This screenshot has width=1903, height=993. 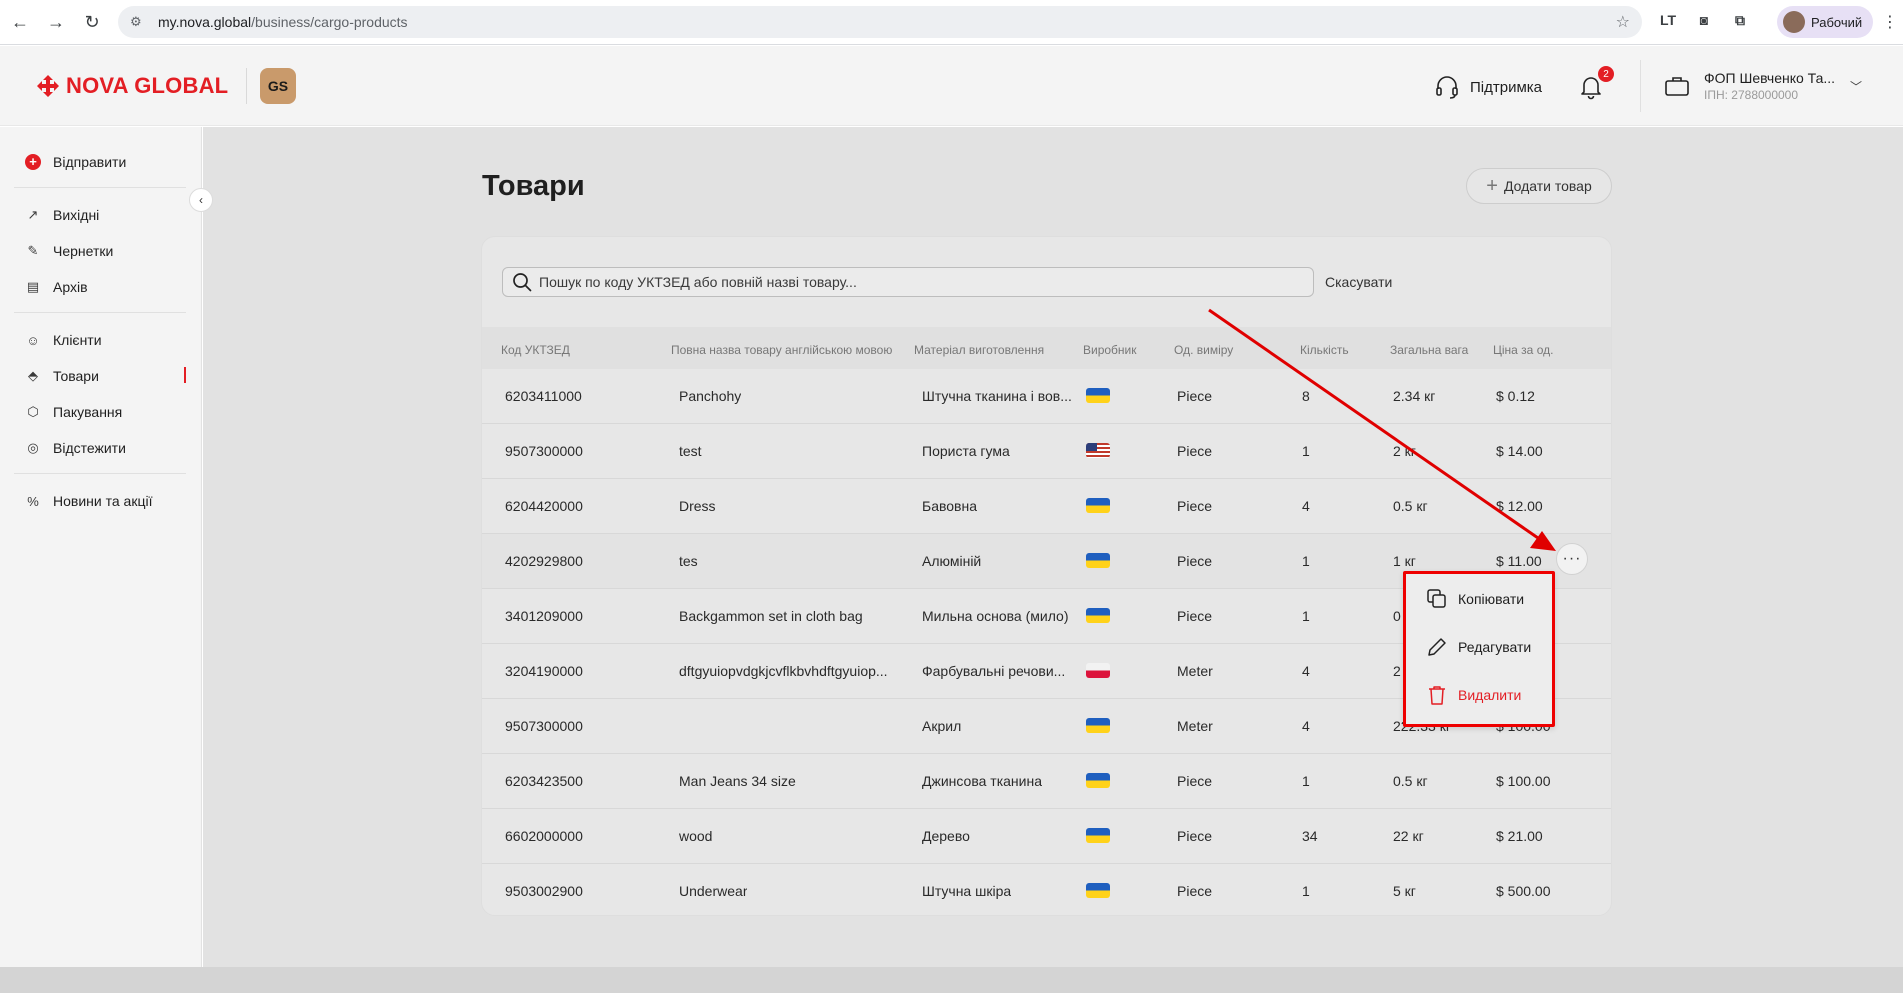 I want to click on cell-name: test, so click(x=690, y=451).